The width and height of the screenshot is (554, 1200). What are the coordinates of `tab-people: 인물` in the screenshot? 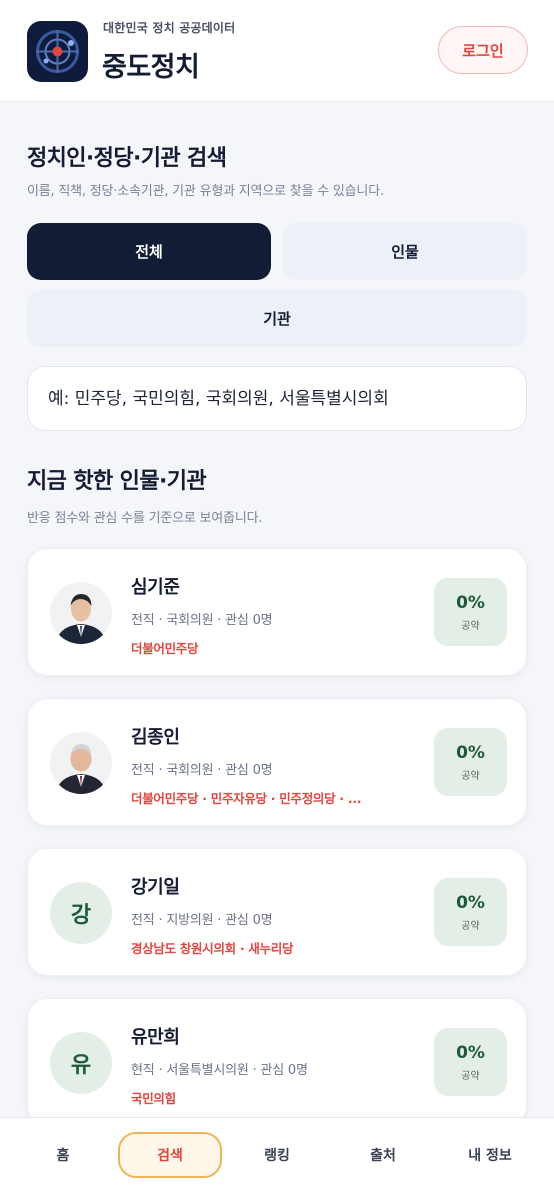 It's located at (405, 251).